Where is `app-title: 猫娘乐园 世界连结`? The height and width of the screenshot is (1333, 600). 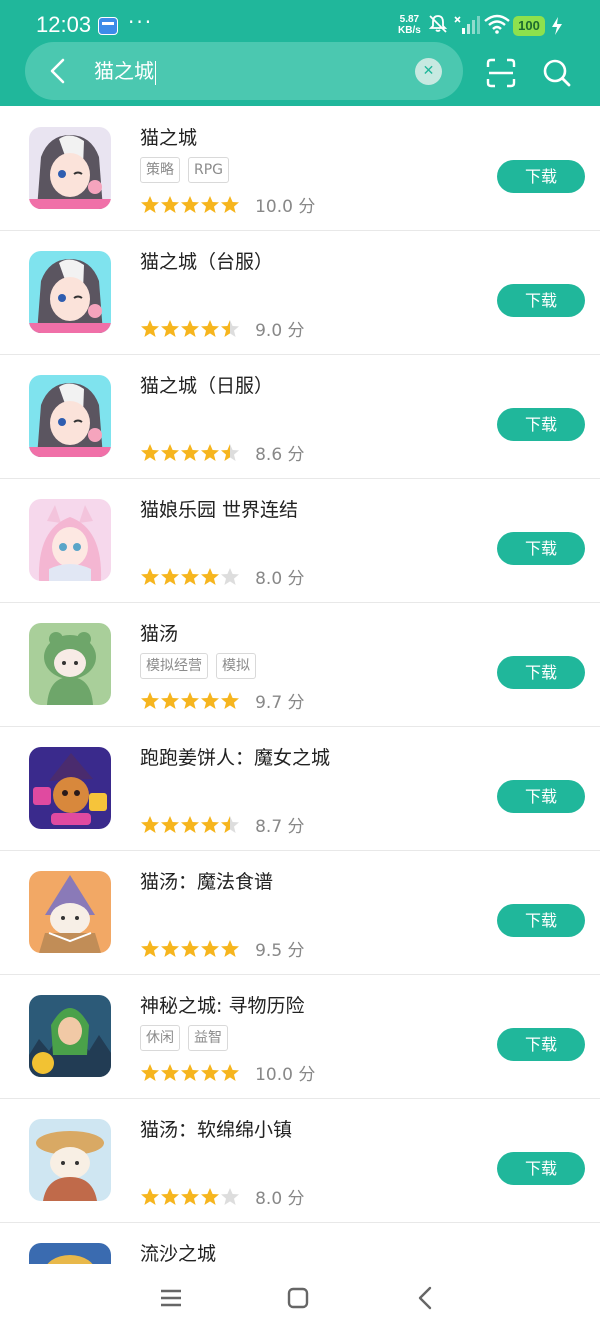 app-title: 猫娘乐园 世界连结 is located at coordinates (219, 508).